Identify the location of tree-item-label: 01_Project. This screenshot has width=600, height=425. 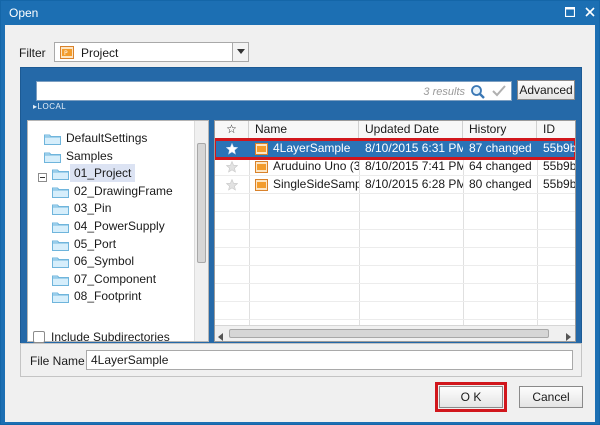
(103, 173).